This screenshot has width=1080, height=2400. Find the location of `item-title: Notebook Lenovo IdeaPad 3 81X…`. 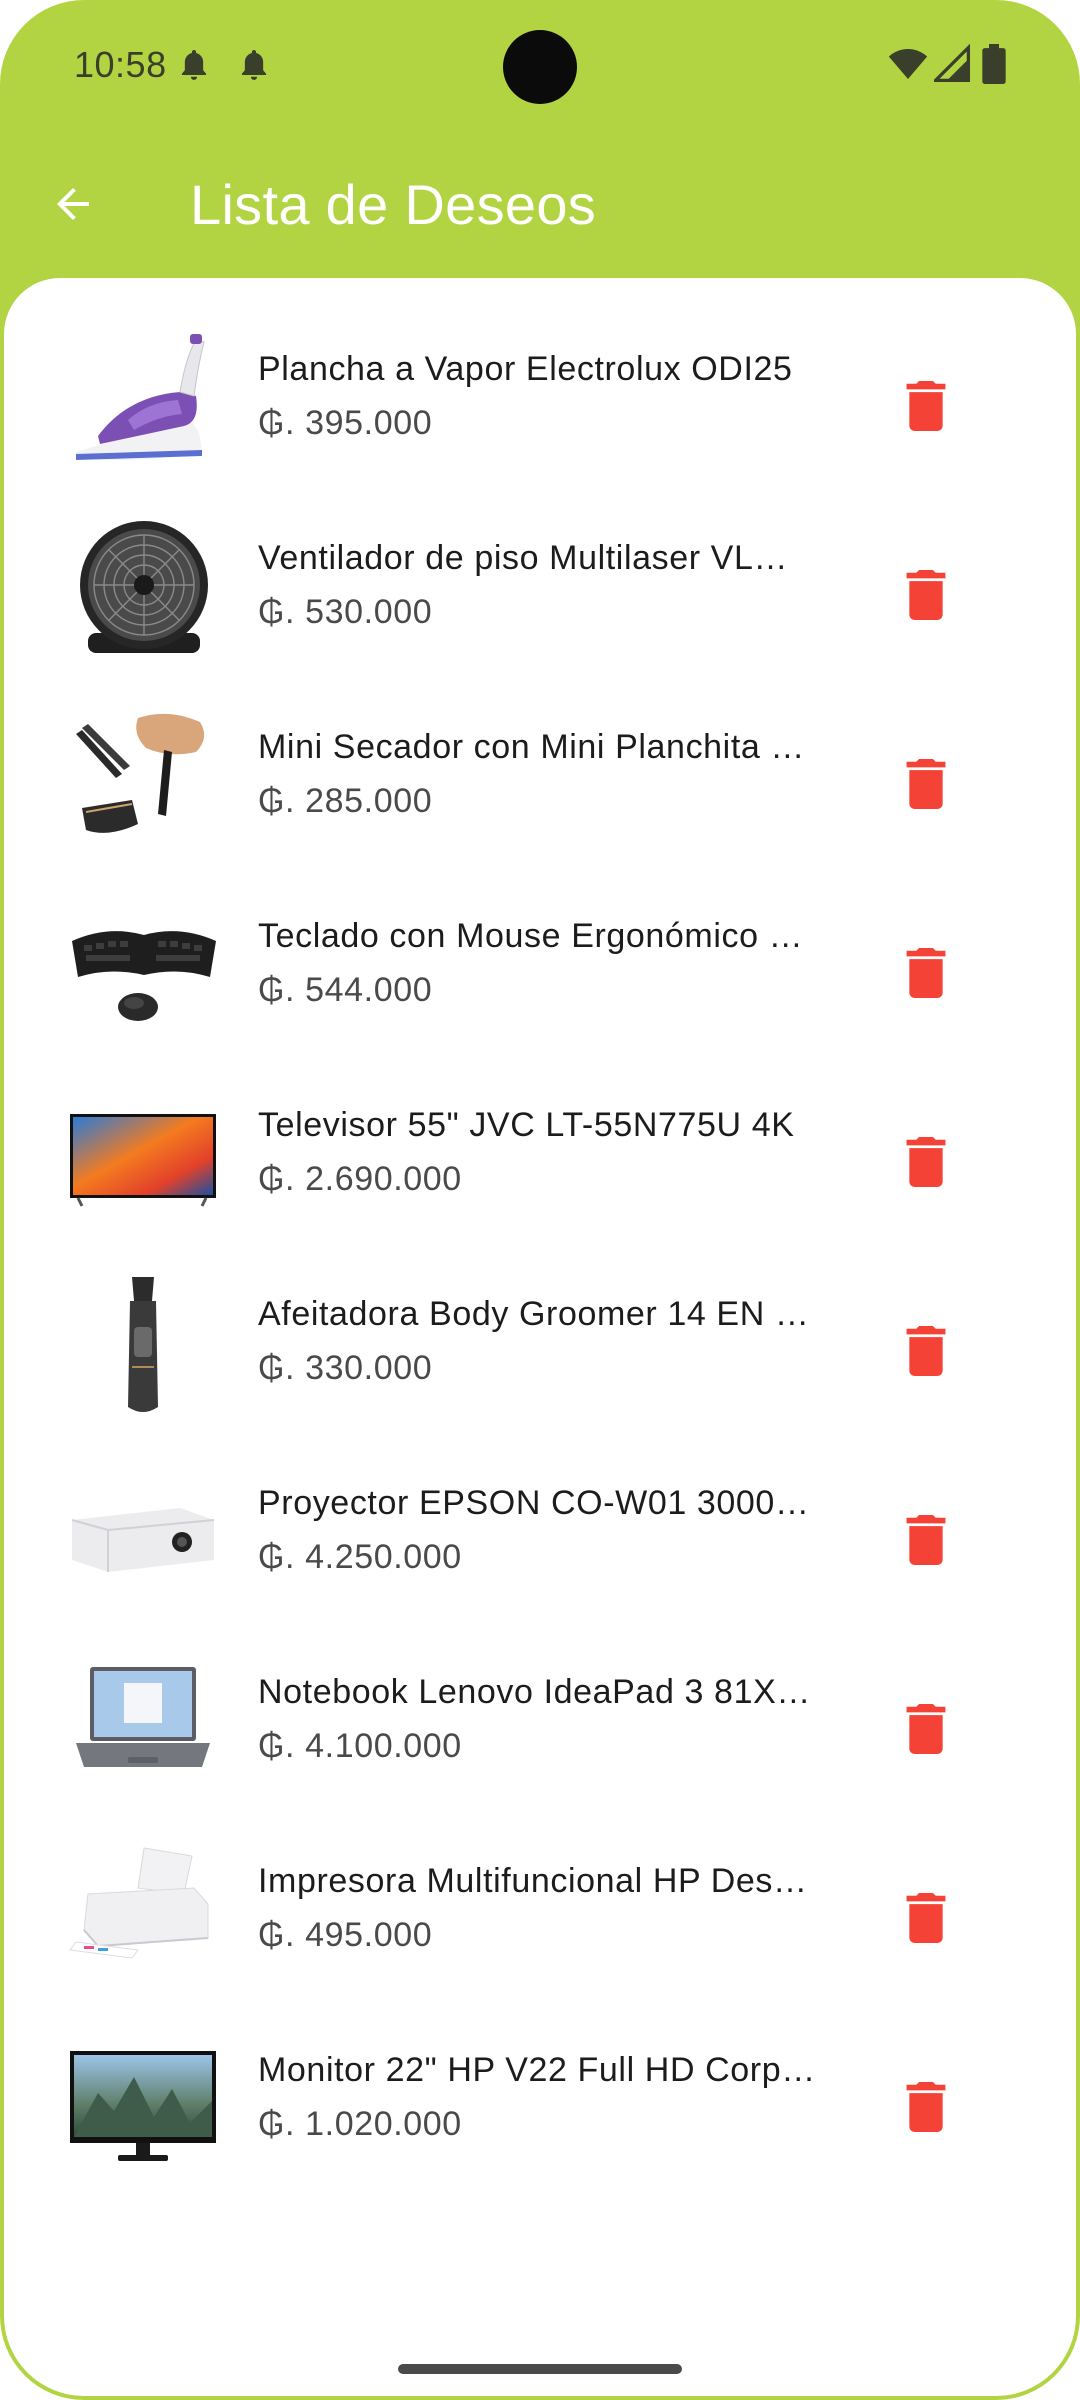

item-title: Notebook Lenovo IdeaPad 3 81X… is located at coordinates (534, 1692).